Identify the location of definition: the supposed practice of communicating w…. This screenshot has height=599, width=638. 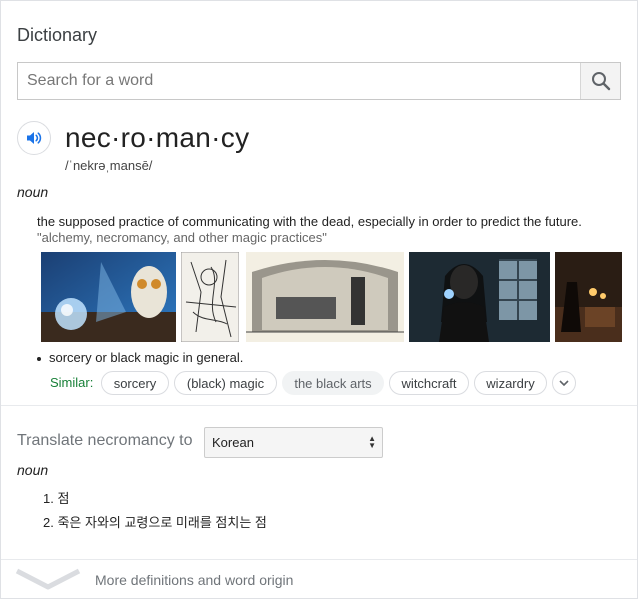
(309, 221).